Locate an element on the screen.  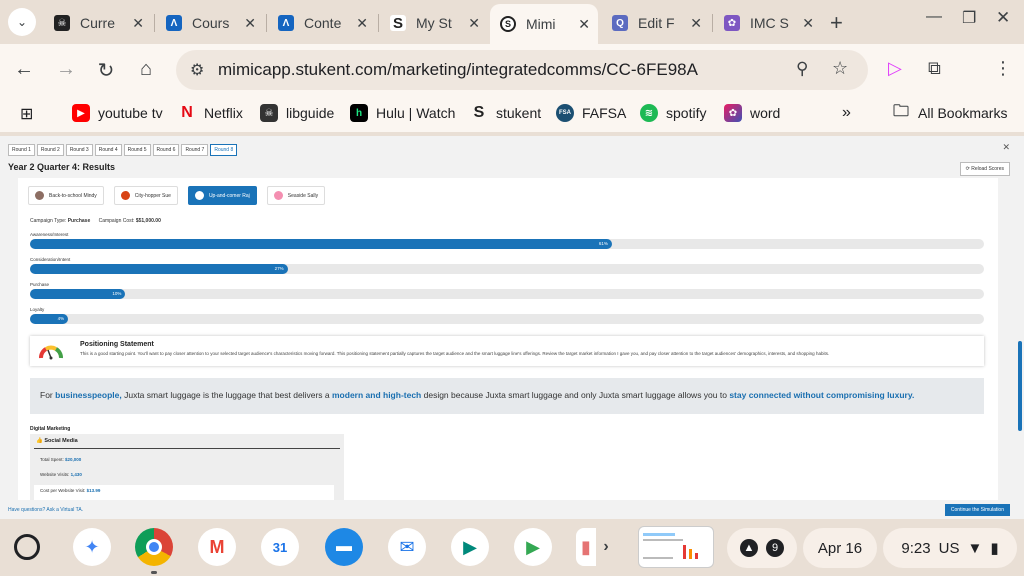
persona-tab: City-hopper Sue is located at coordinates (145, 195).